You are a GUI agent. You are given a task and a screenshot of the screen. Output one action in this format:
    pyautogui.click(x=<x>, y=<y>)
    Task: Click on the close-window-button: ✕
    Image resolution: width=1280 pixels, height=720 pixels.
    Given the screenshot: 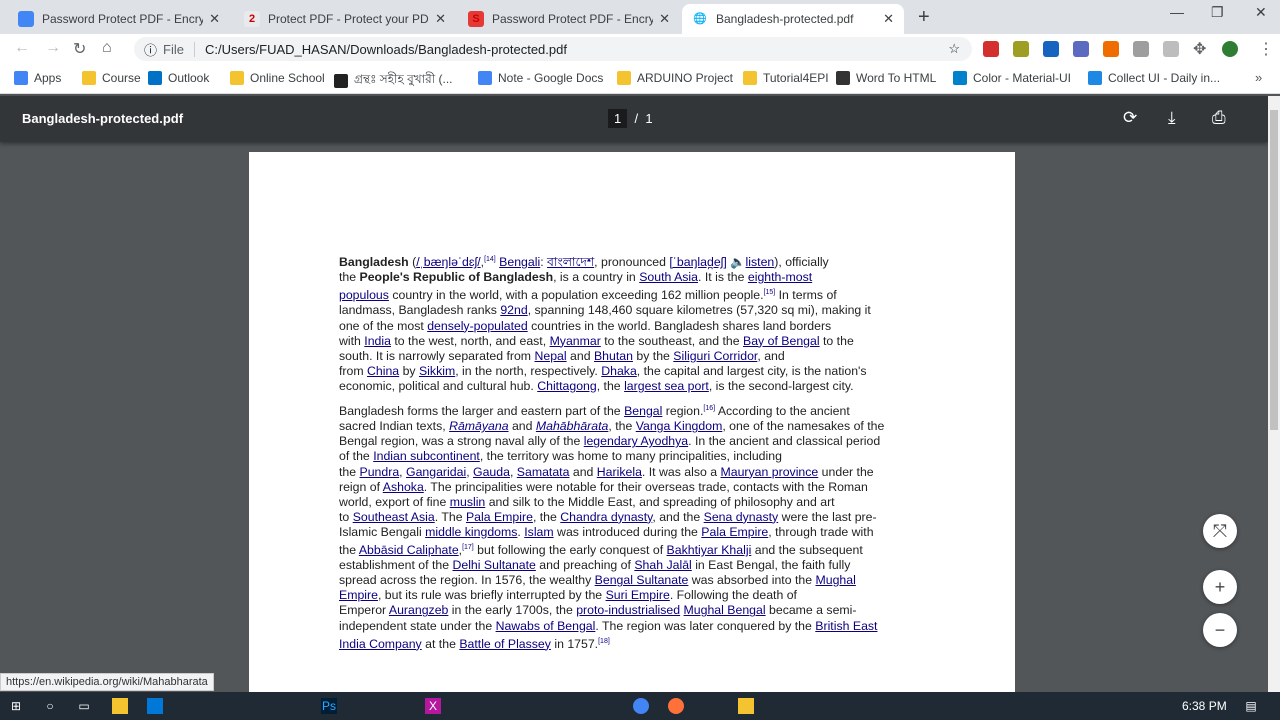 What is the action you would take?
    pyautogui.click(x=1261, y=12)
    